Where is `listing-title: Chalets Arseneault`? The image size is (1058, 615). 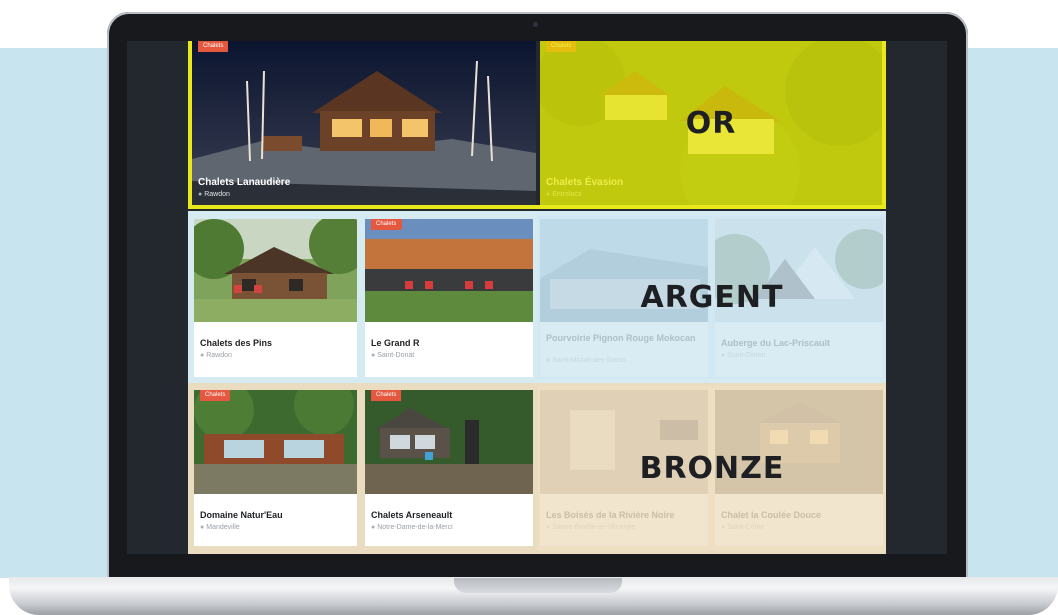 listing-title: Chalets Arseneault is located at coordinates (412, 515).